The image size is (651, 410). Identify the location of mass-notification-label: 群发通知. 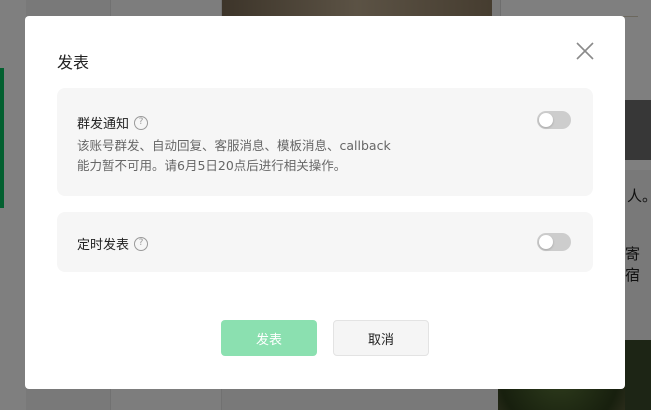
(103, 124).